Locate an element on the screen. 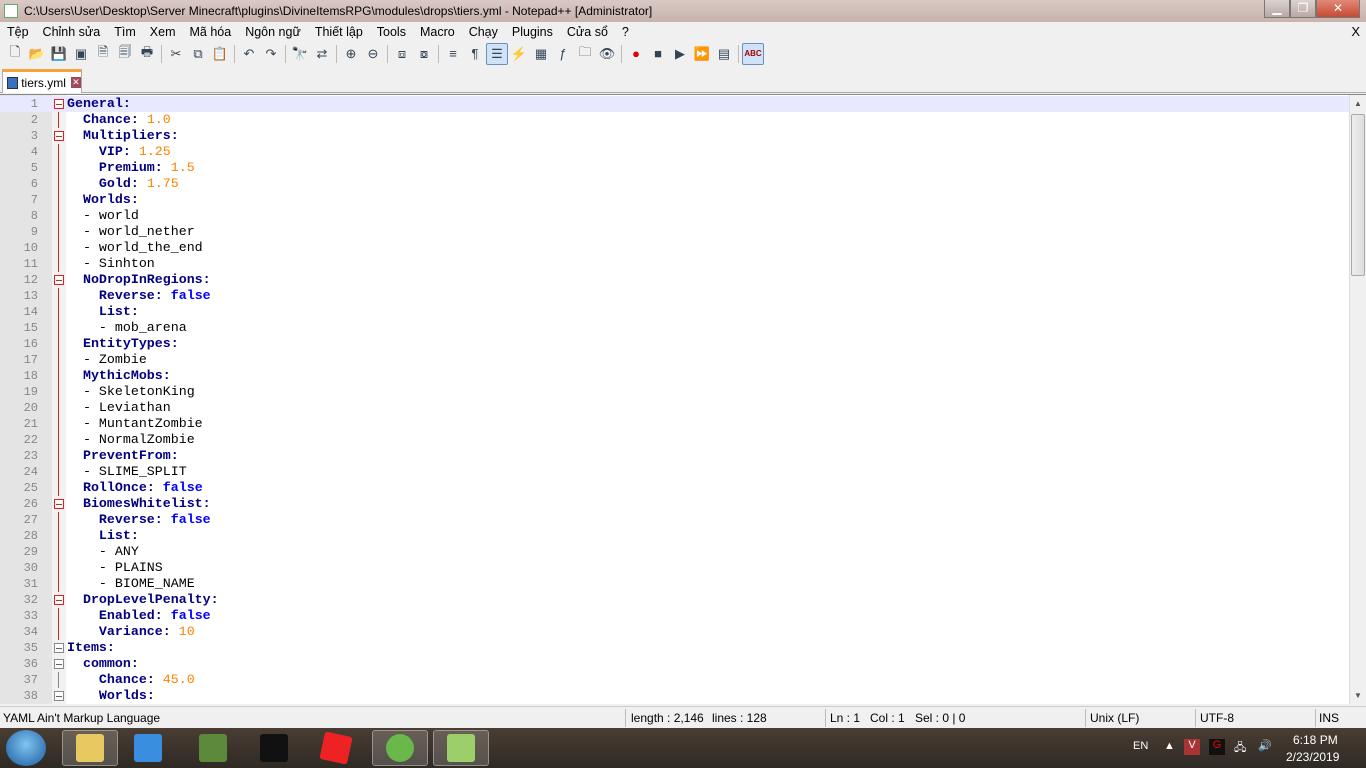 This screenshot has width=1366, height=768. code-line: 20 - Leviathan is located at coordinates (674, 408).